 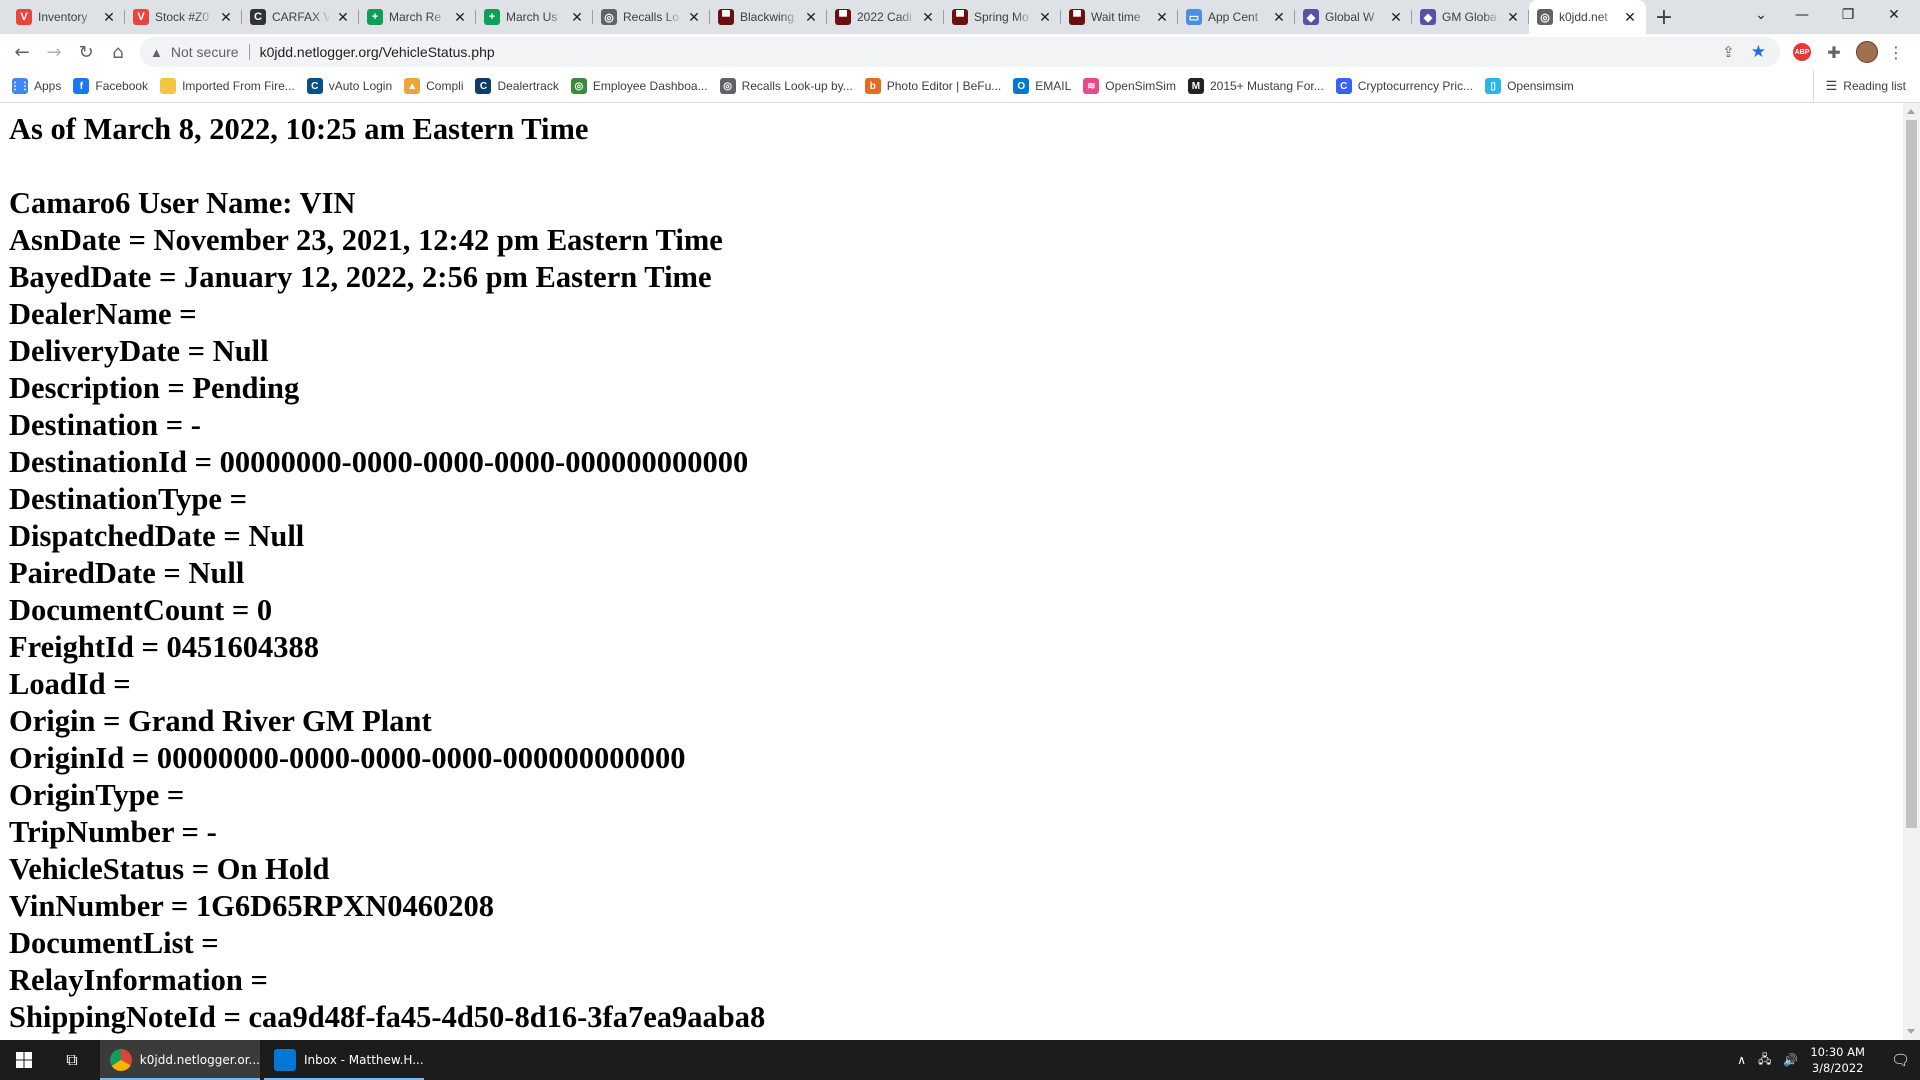 I want to click on tab-11: ▭ App Cent ✕, so click(x=1236, y=17).